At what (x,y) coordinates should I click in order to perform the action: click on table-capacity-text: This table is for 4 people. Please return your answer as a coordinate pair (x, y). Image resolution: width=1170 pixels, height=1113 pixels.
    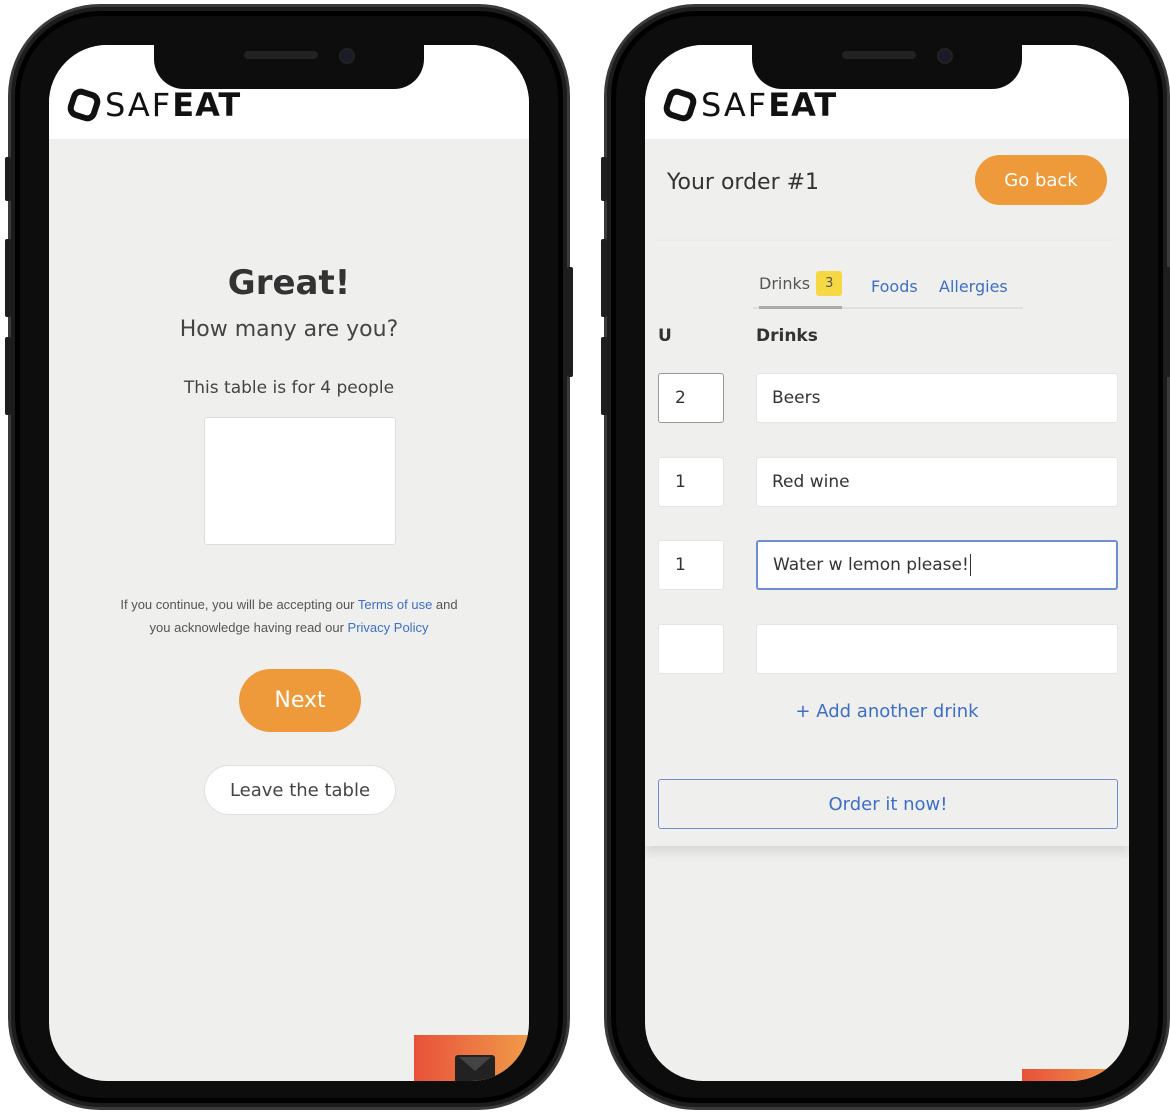
    Looking at the image, I should click on (289, 388).